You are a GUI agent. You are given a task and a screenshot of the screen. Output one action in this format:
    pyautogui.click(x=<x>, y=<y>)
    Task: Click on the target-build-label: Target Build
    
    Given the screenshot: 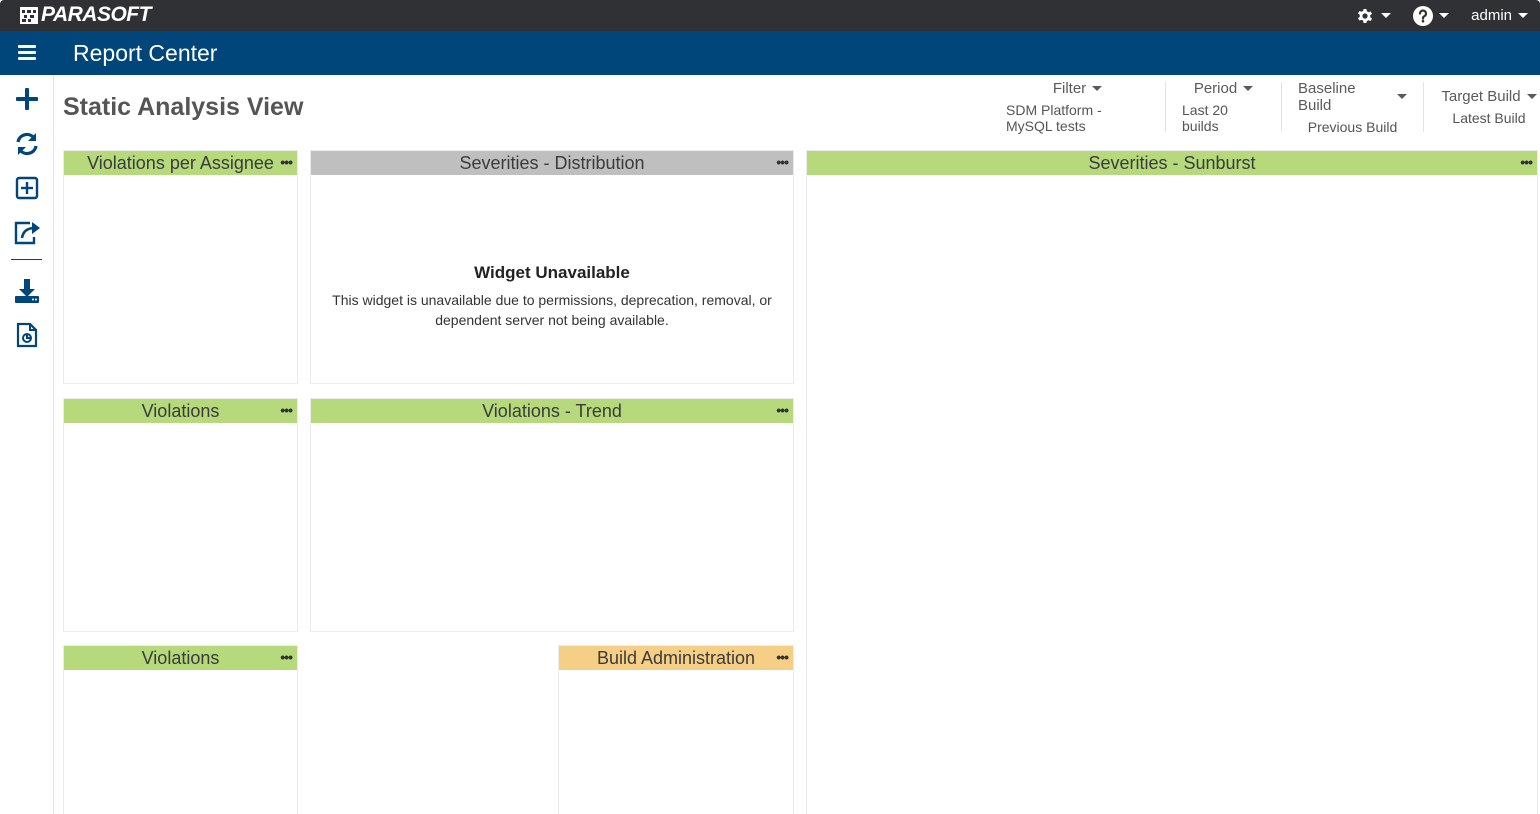 What is the action you would take?
    pyautogui.click(x=1481, y=96)
    